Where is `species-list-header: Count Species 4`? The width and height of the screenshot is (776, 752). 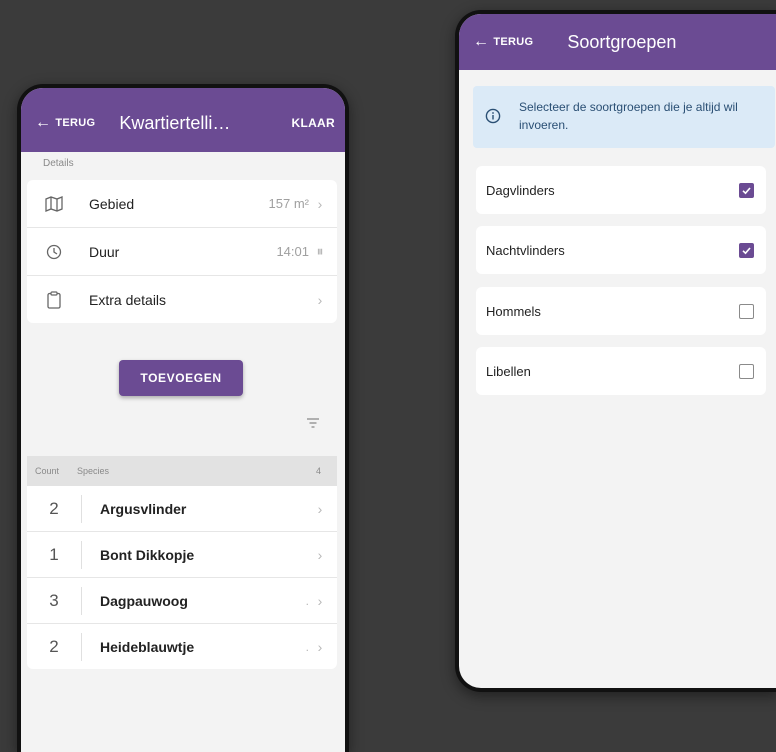
species-list-header: Count Species 4 is located at coordinates (182, 471).